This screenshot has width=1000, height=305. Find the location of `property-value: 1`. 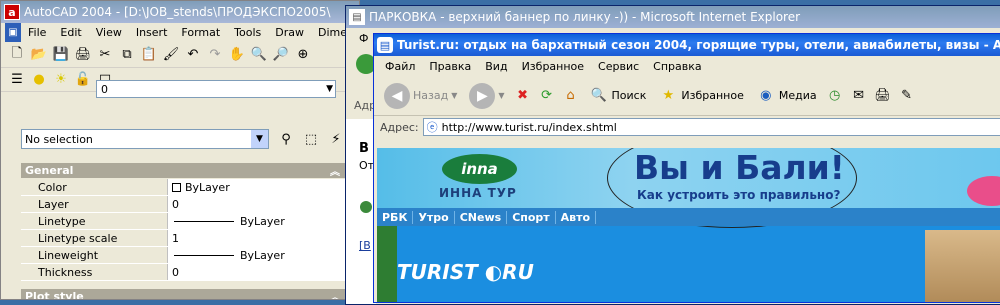

property-value: 1 is located at coordinates (257, 238).